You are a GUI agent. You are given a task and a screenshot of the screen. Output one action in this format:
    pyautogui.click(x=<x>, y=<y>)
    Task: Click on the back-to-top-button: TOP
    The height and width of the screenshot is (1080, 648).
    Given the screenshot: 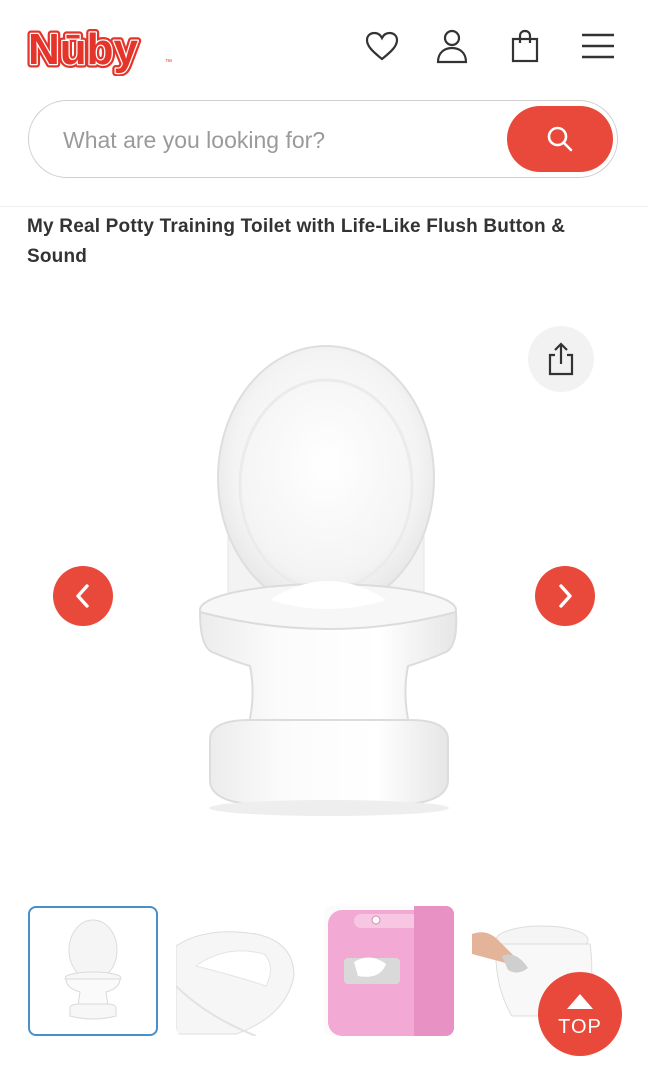 What is the action you would take?
    pyautogui.click(x=580, y=1014)
    